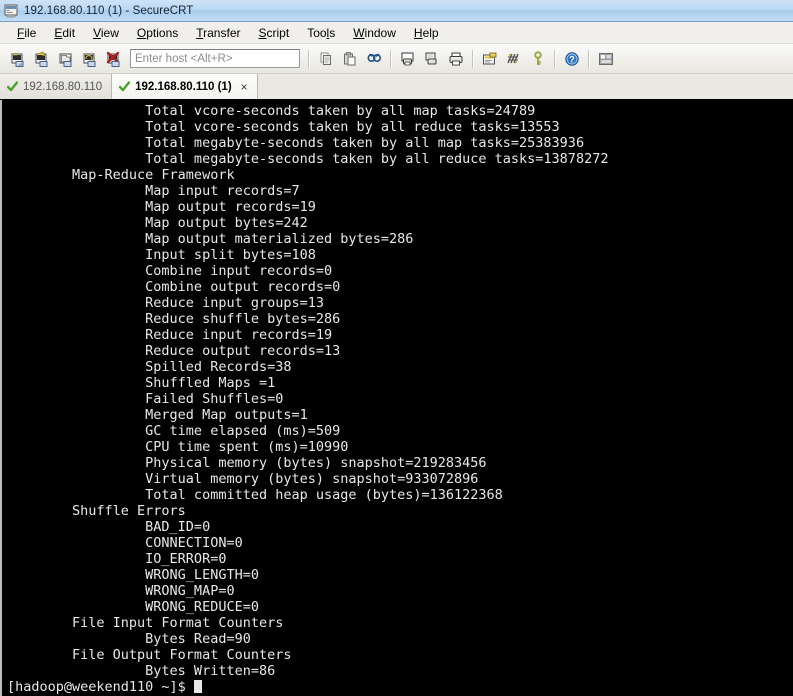  Describe the element at coordinates (11, 10) in the screenshot. I see `securecrt-app-icon` at that location.